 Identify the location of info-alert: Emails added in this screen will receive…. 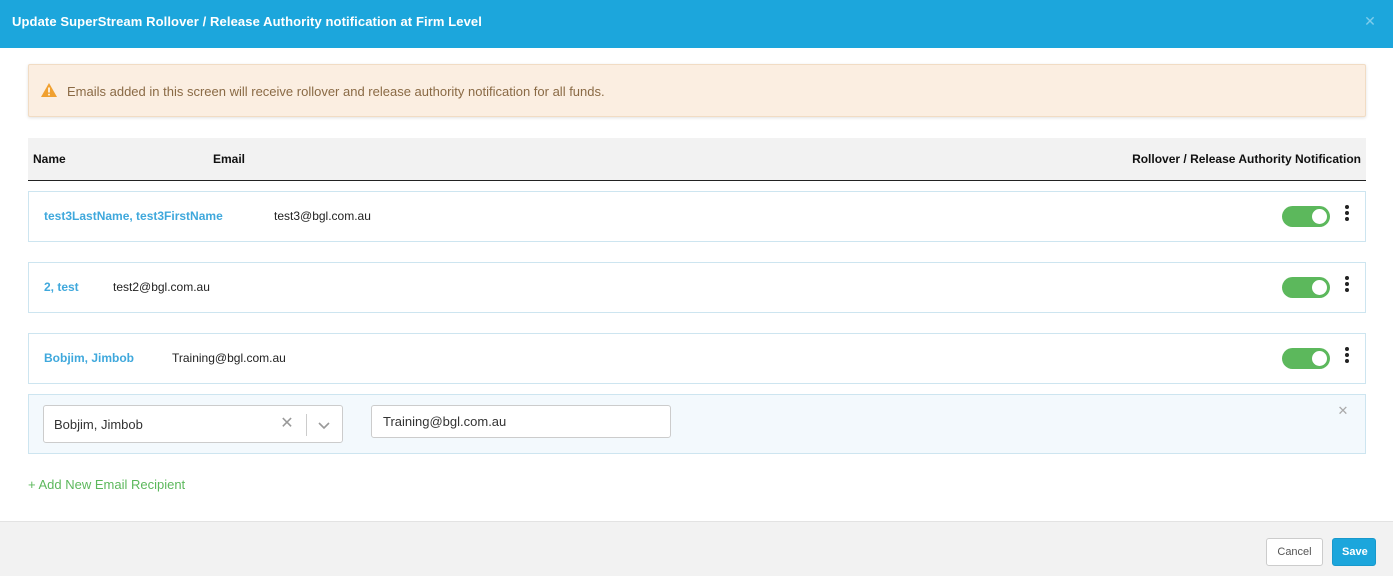
(697, 90).